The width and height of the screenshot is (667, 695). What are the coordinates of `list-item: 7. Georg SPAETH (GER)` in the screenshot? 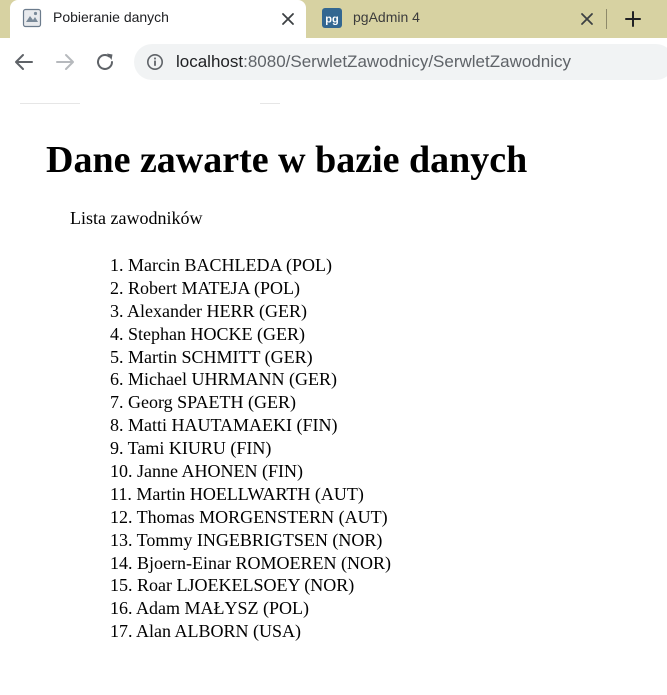 It's located at (203, 402).